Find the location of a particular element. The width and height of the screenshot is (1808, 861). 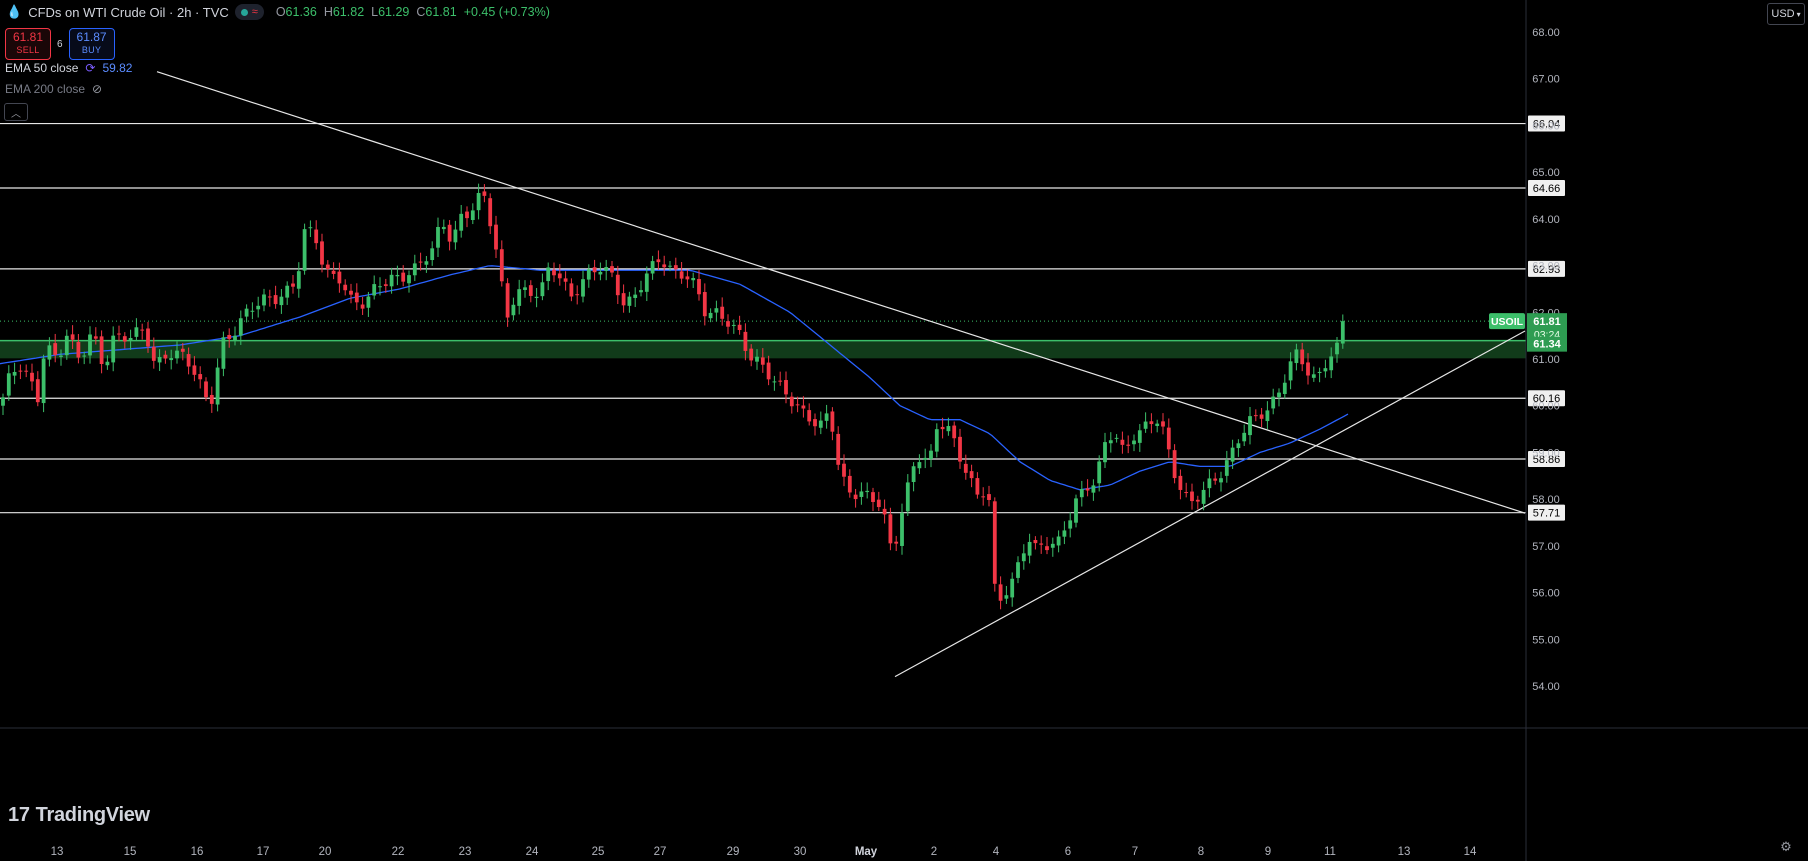

indicator-value: 59.82 is located at coordinates (117, 68).